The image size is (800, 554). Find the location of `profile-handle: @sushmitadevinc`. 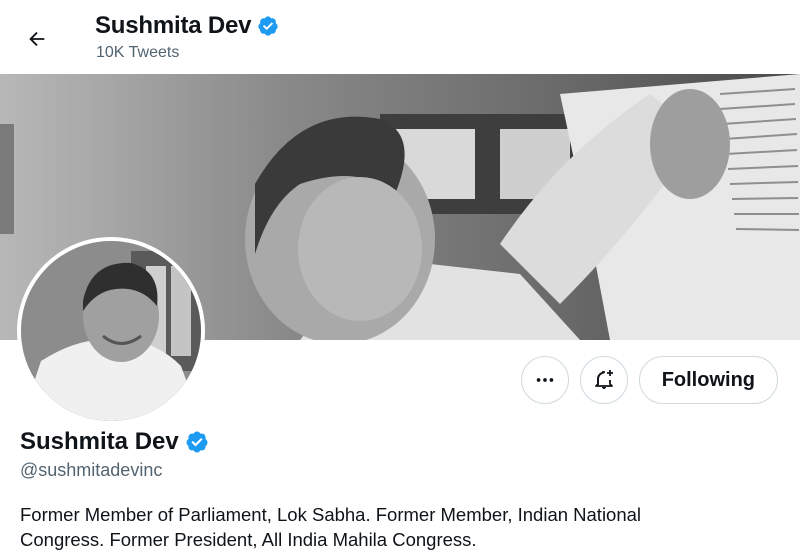

profile-handle: @sushmitadevinc is located at coordinates (91, 470).